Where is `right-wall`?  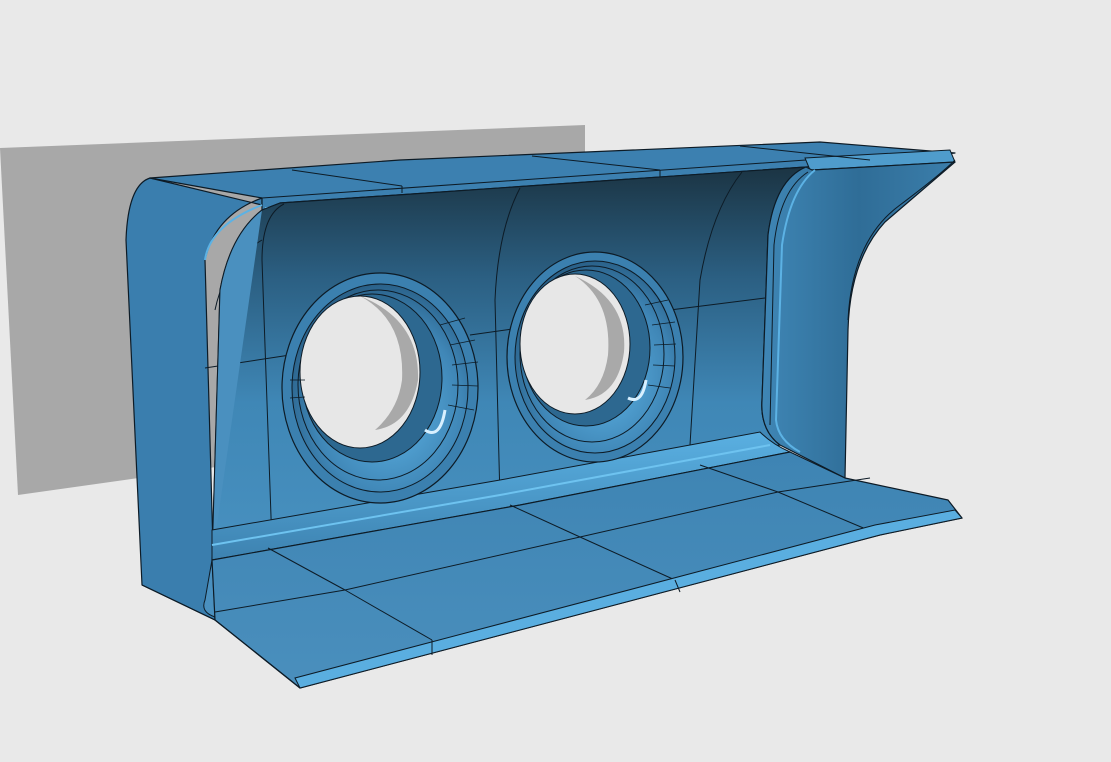 right-wall is located at coordinates (858, 319).